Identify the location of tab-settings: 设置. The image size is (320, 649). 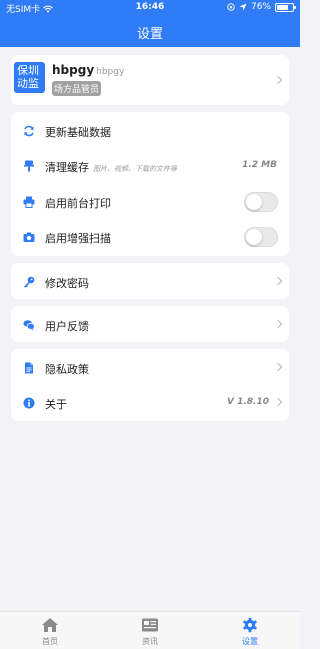
(250, 630).